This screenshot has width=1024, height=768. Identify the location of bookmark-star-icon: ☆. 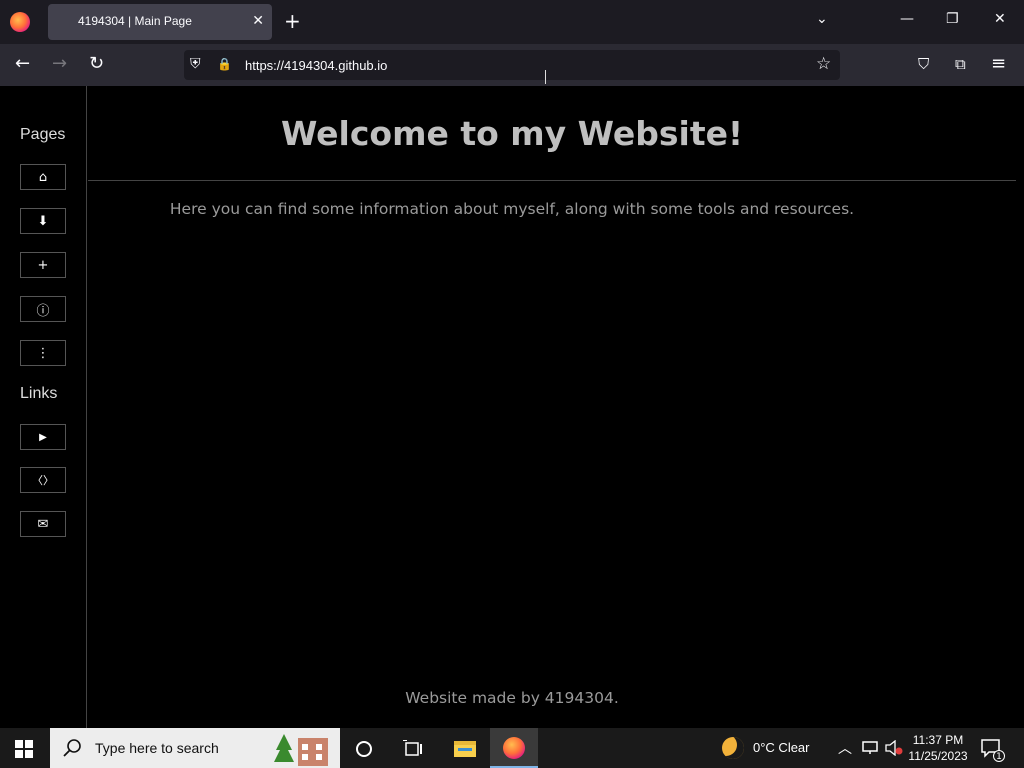
(823, 64).